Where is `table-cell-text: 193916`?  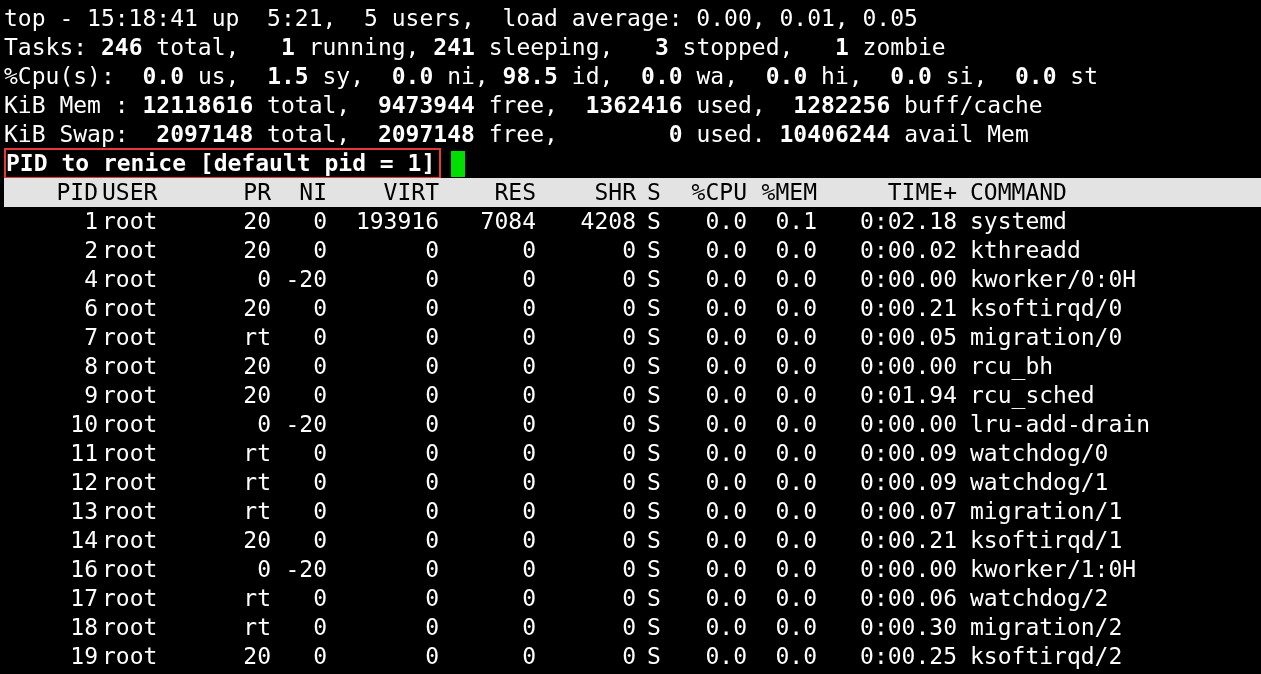
table-cell-text: 193916 is located at coordinates (396, 221).